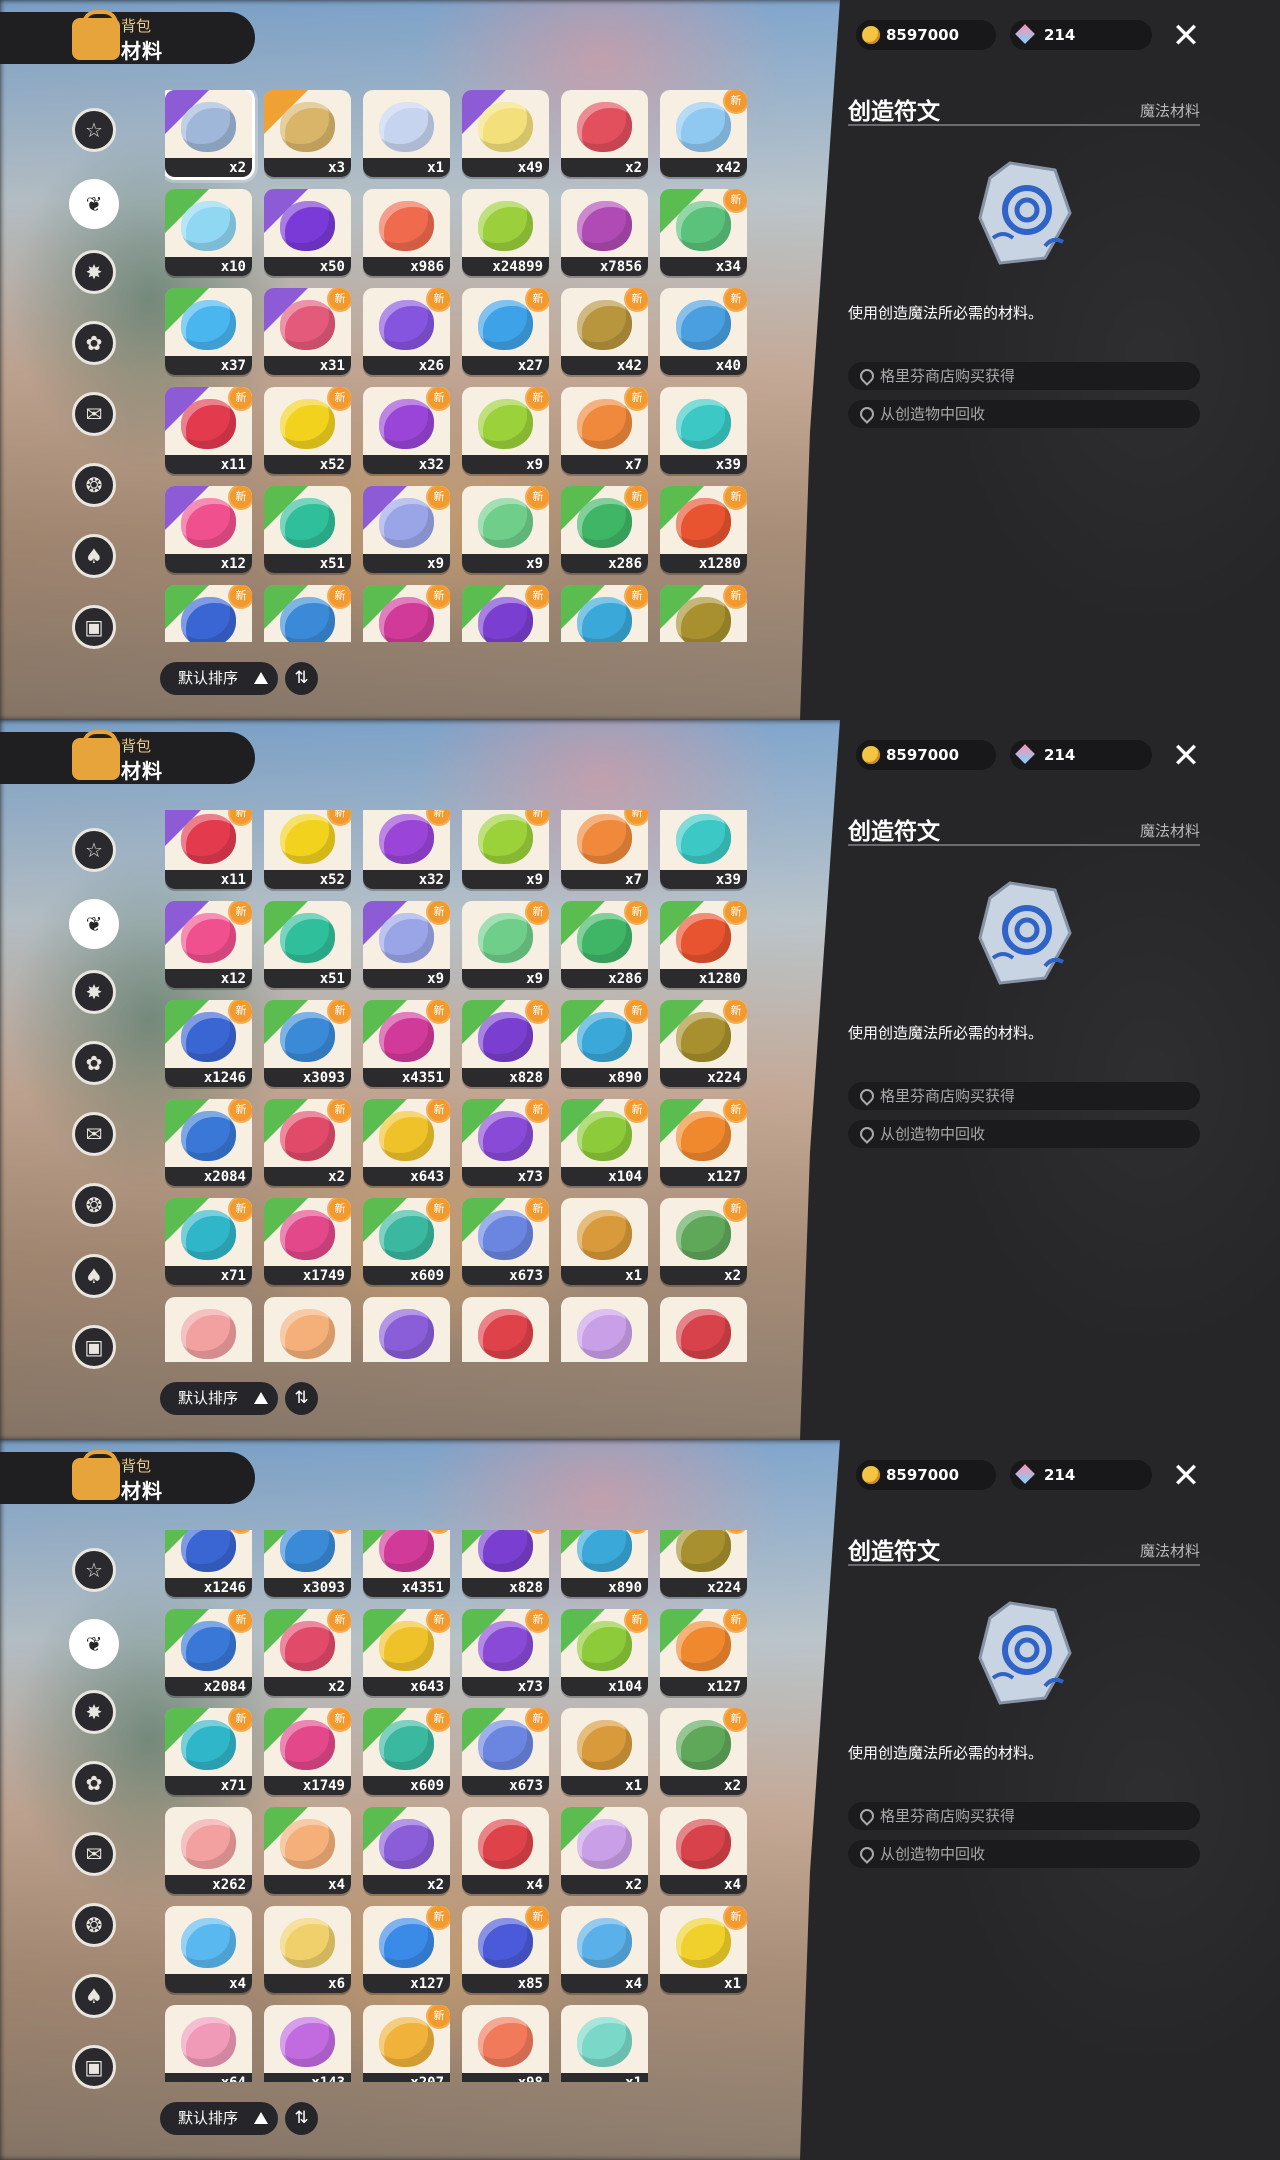  What do you see at coordinates (307, 2043) in the screenshot?
I see `item-slot: x143` at bounding box center [307, 2043].